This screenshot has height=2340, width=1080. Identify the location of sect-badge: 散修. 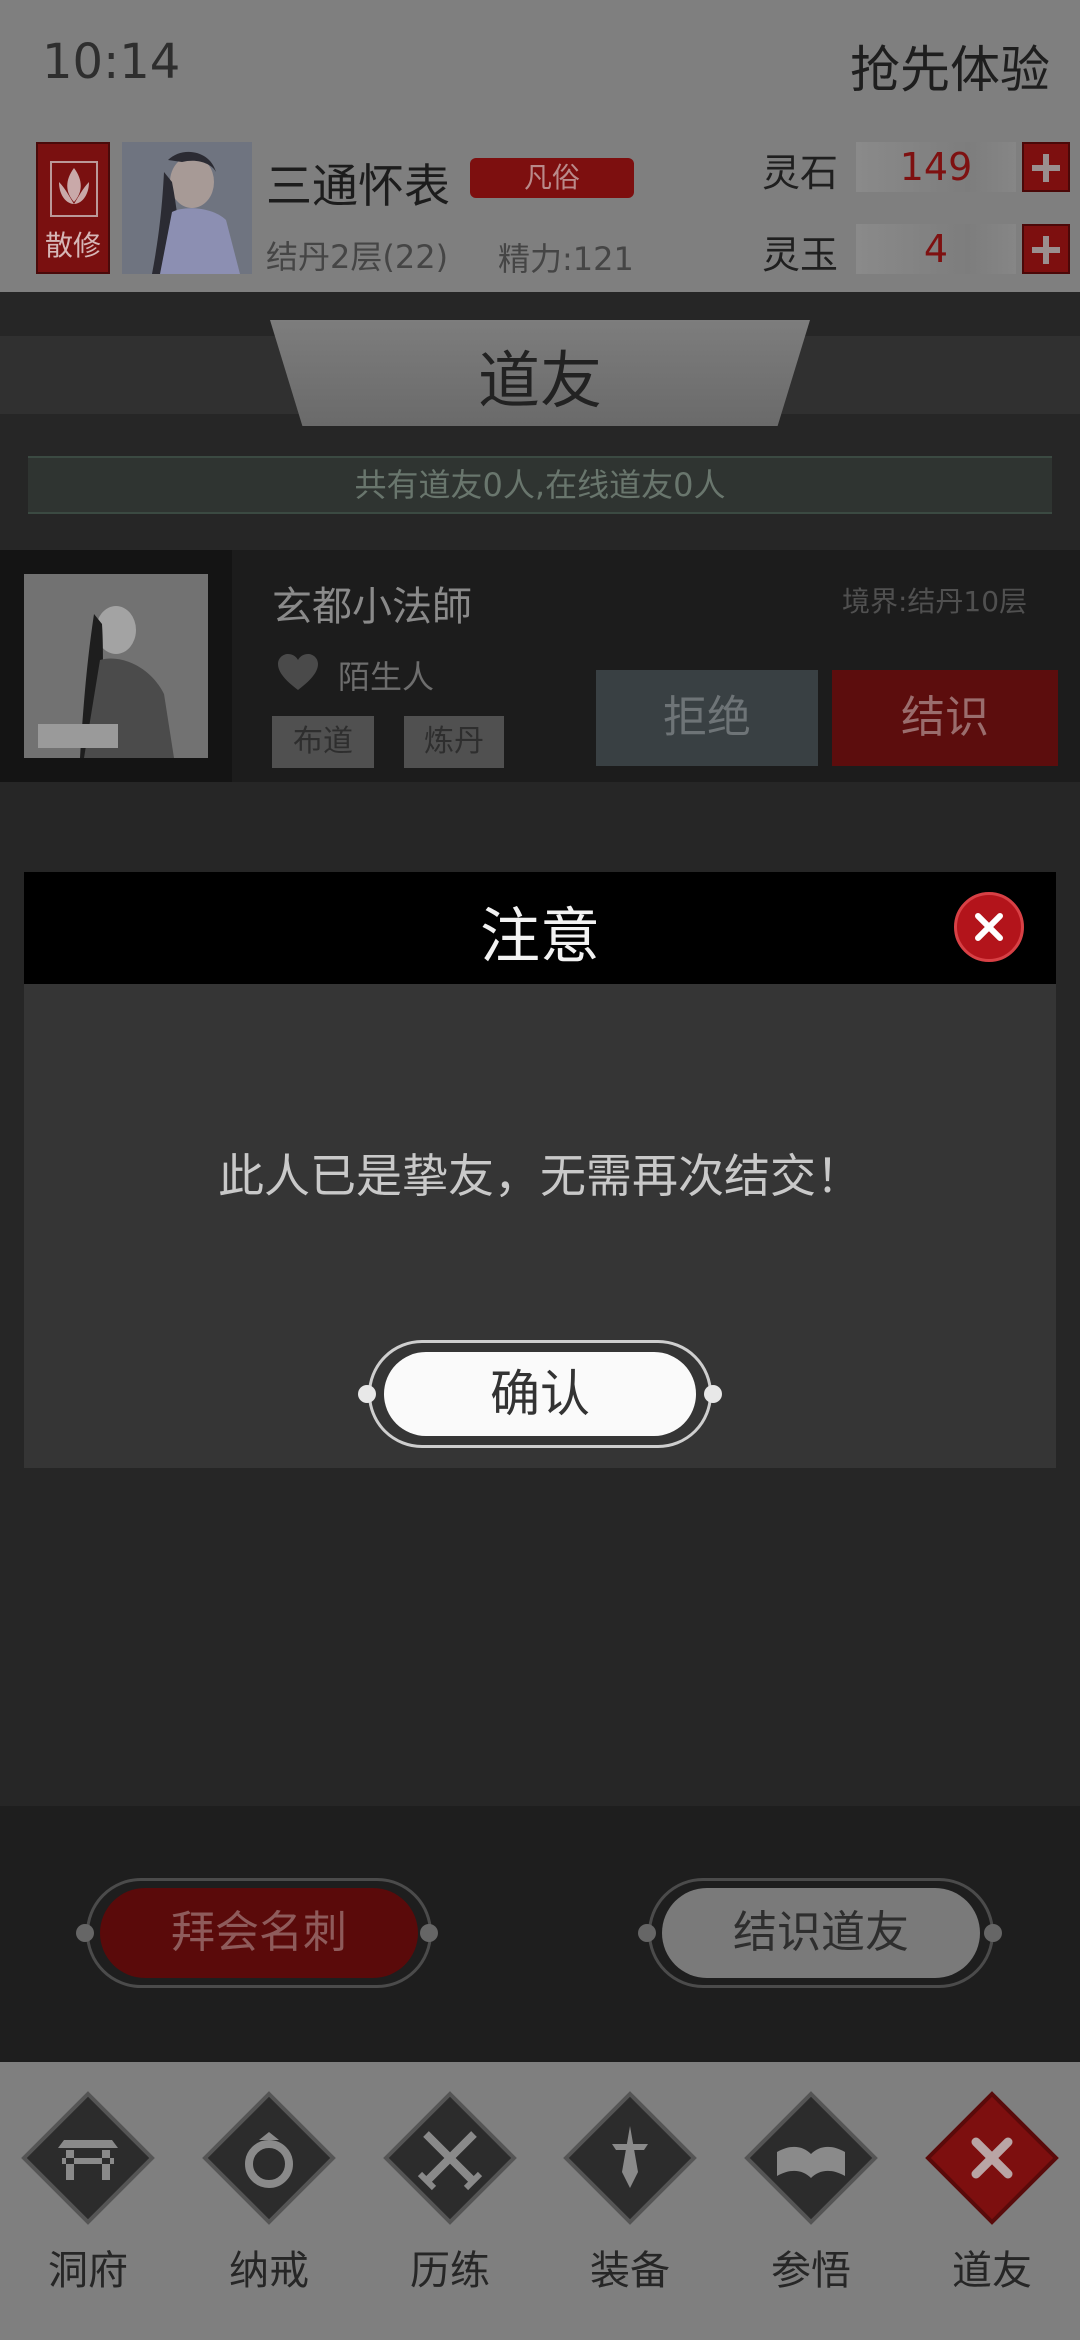
(73, 208).